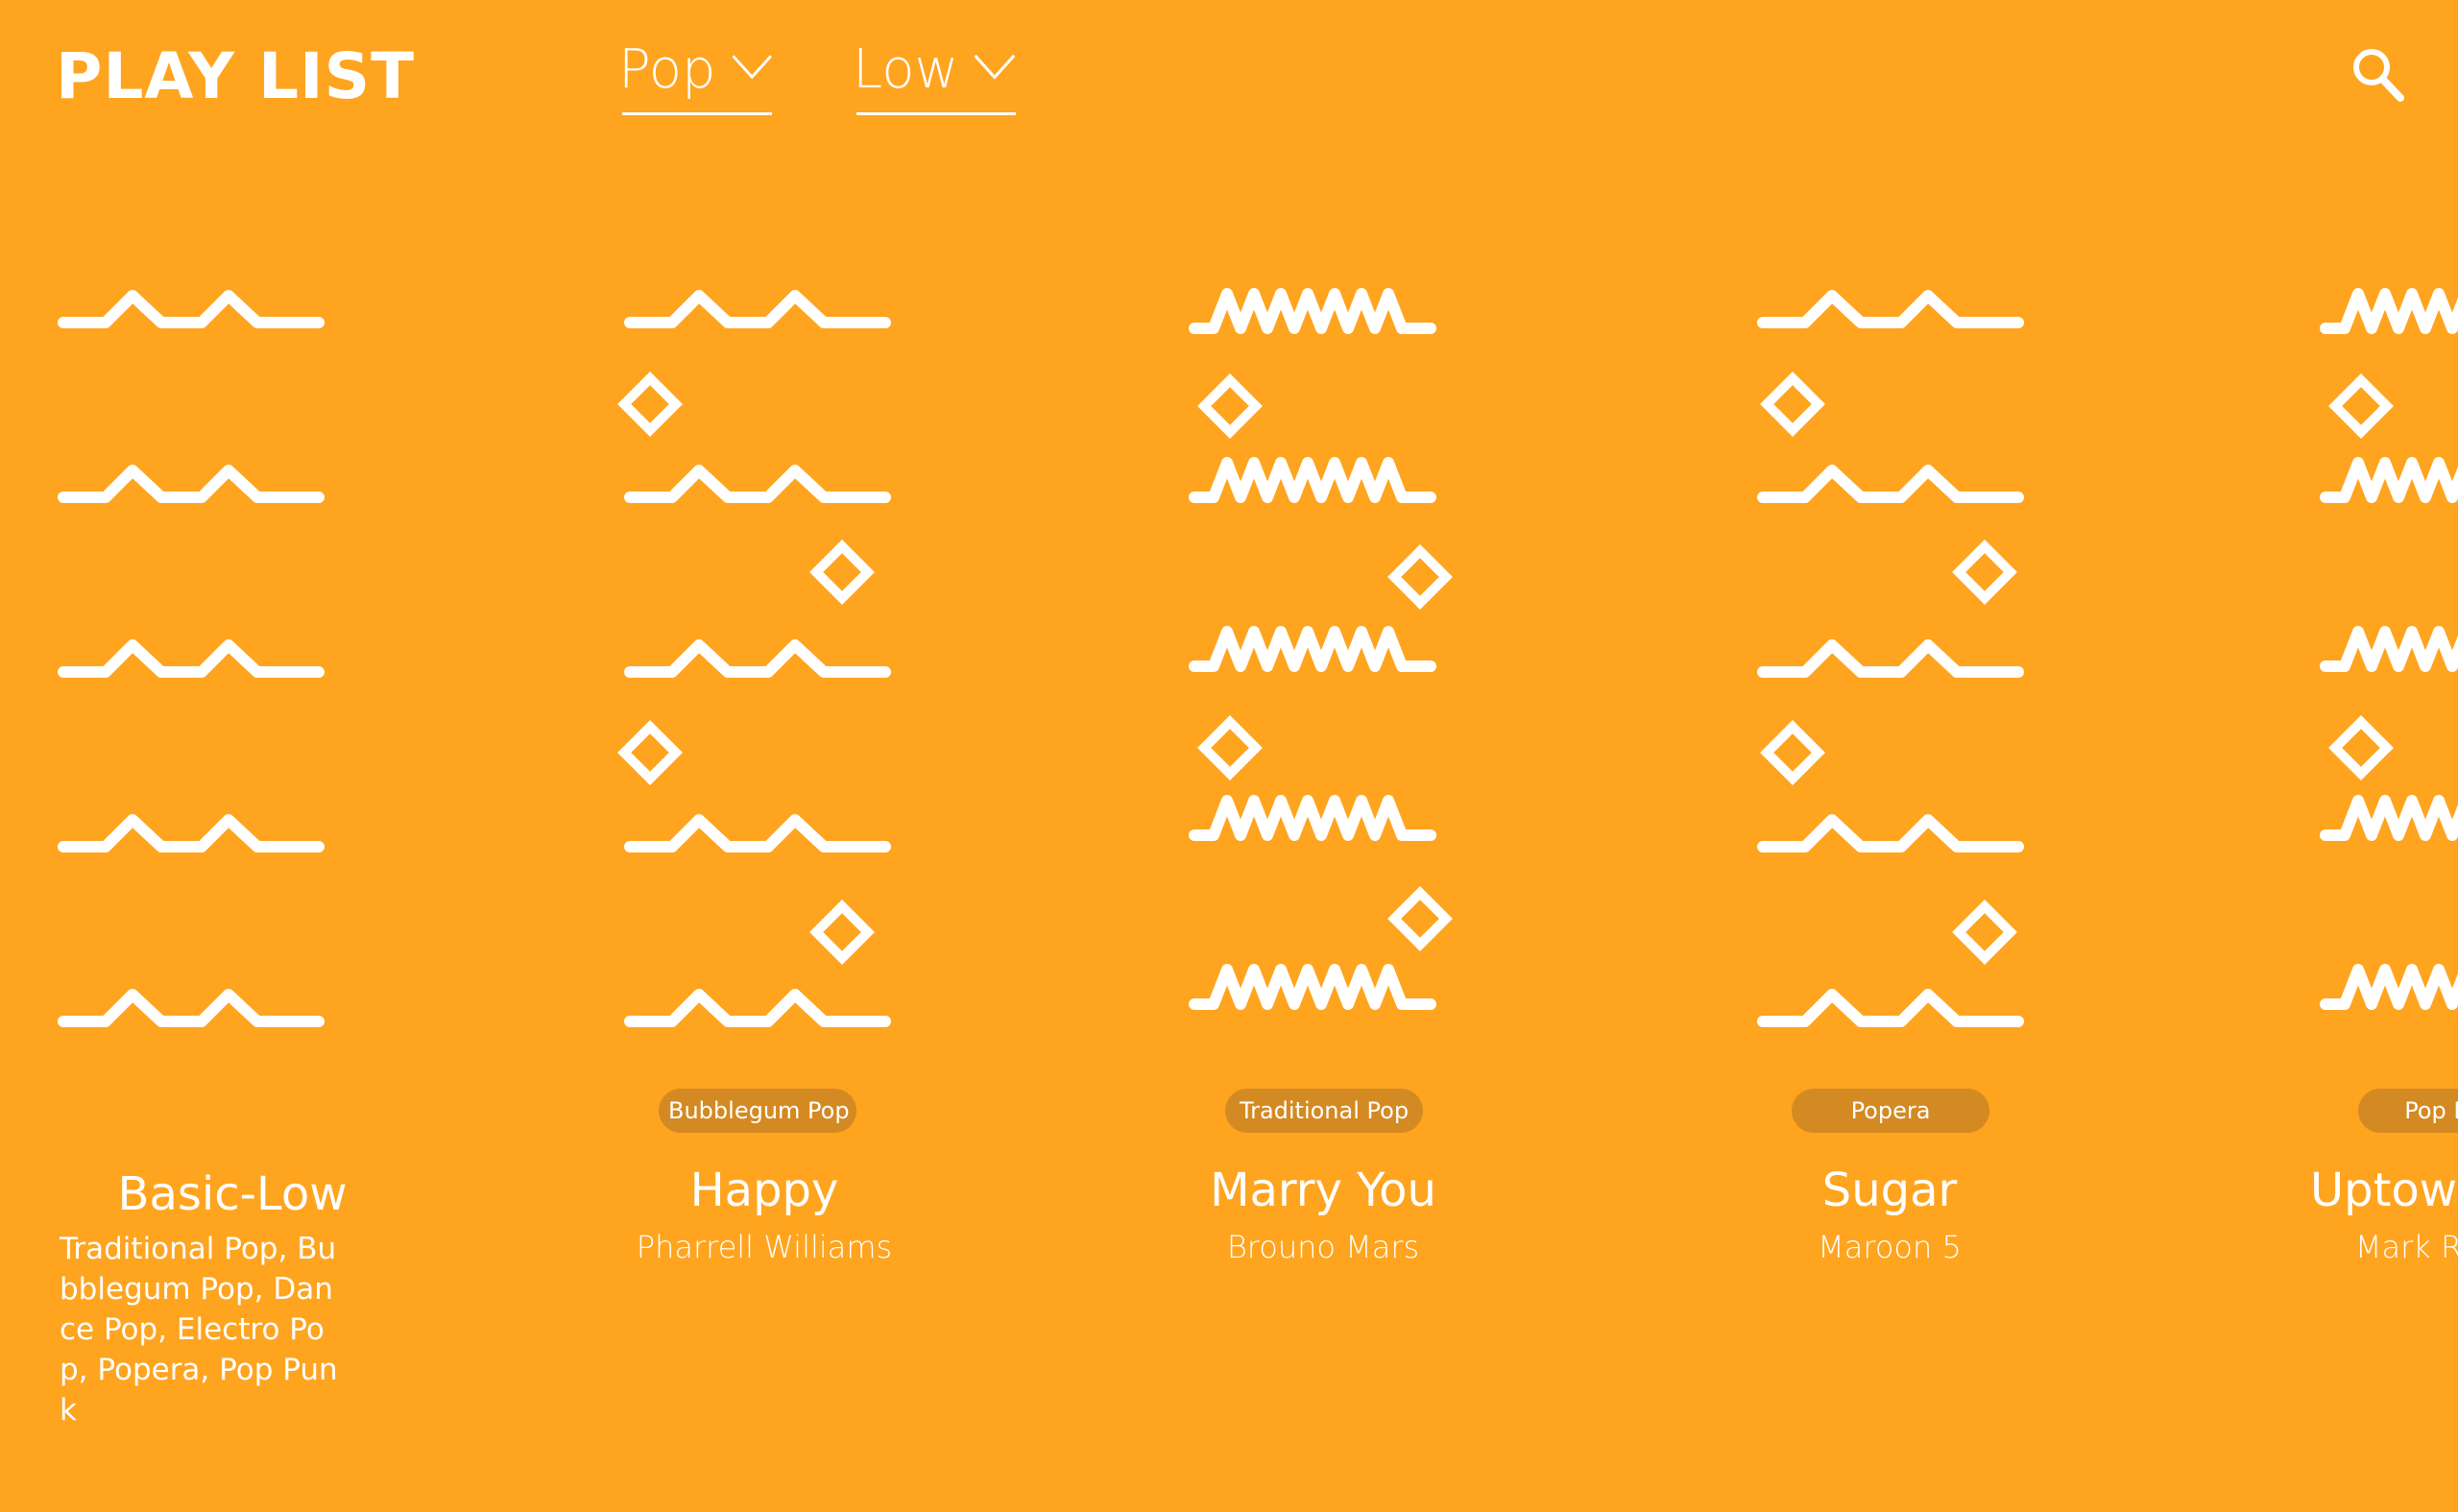  I want to click on chevron-down-icon, so click(995, 67).